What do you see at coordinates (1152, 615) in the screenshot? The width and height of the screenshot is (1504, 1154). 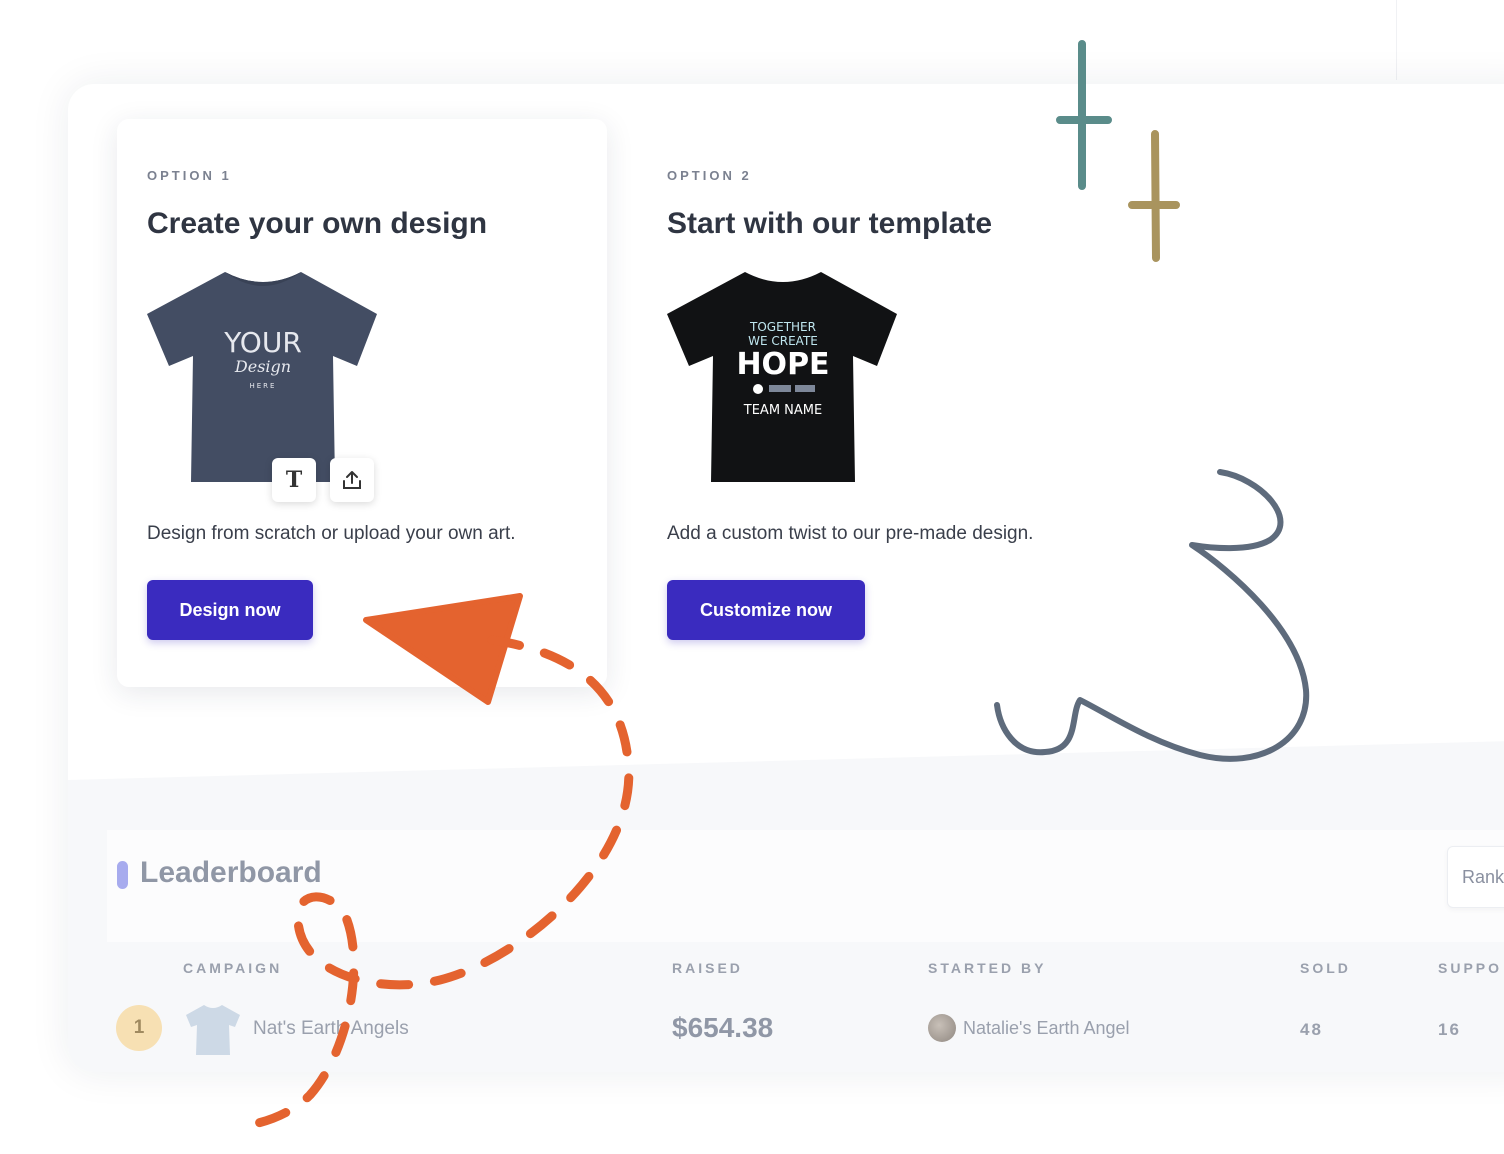 I see `slate-squiggle` at bounding box center [1152, 615].